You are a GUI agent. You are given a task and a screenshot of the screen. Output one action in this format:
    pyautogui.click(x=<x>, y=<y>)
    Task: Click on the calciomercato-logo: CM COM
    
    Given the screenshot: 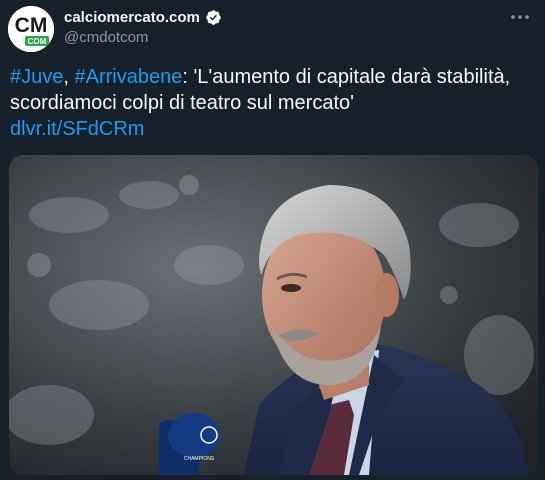 What is the action you would take?
    pyautogui.click(x=31, y=29)
    